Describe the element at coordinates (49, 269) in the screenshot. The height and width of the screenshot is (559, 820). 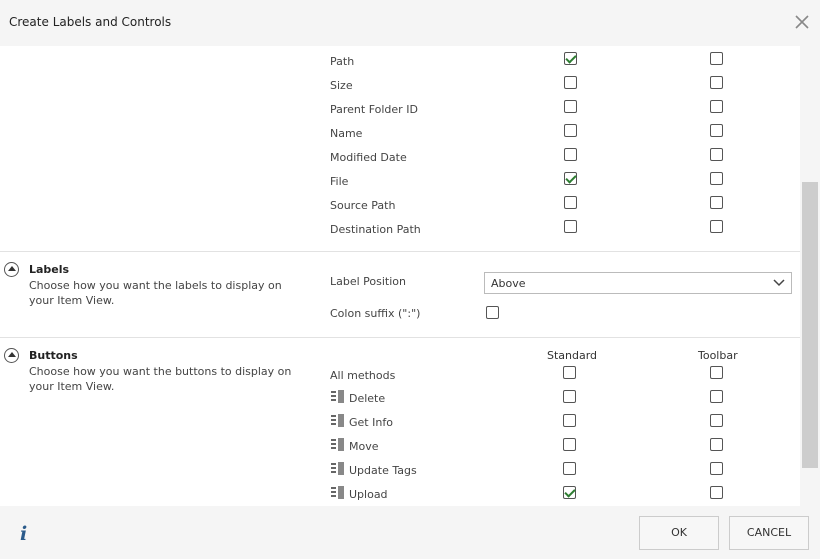
I see `labels-section-title: Labels` at that location.